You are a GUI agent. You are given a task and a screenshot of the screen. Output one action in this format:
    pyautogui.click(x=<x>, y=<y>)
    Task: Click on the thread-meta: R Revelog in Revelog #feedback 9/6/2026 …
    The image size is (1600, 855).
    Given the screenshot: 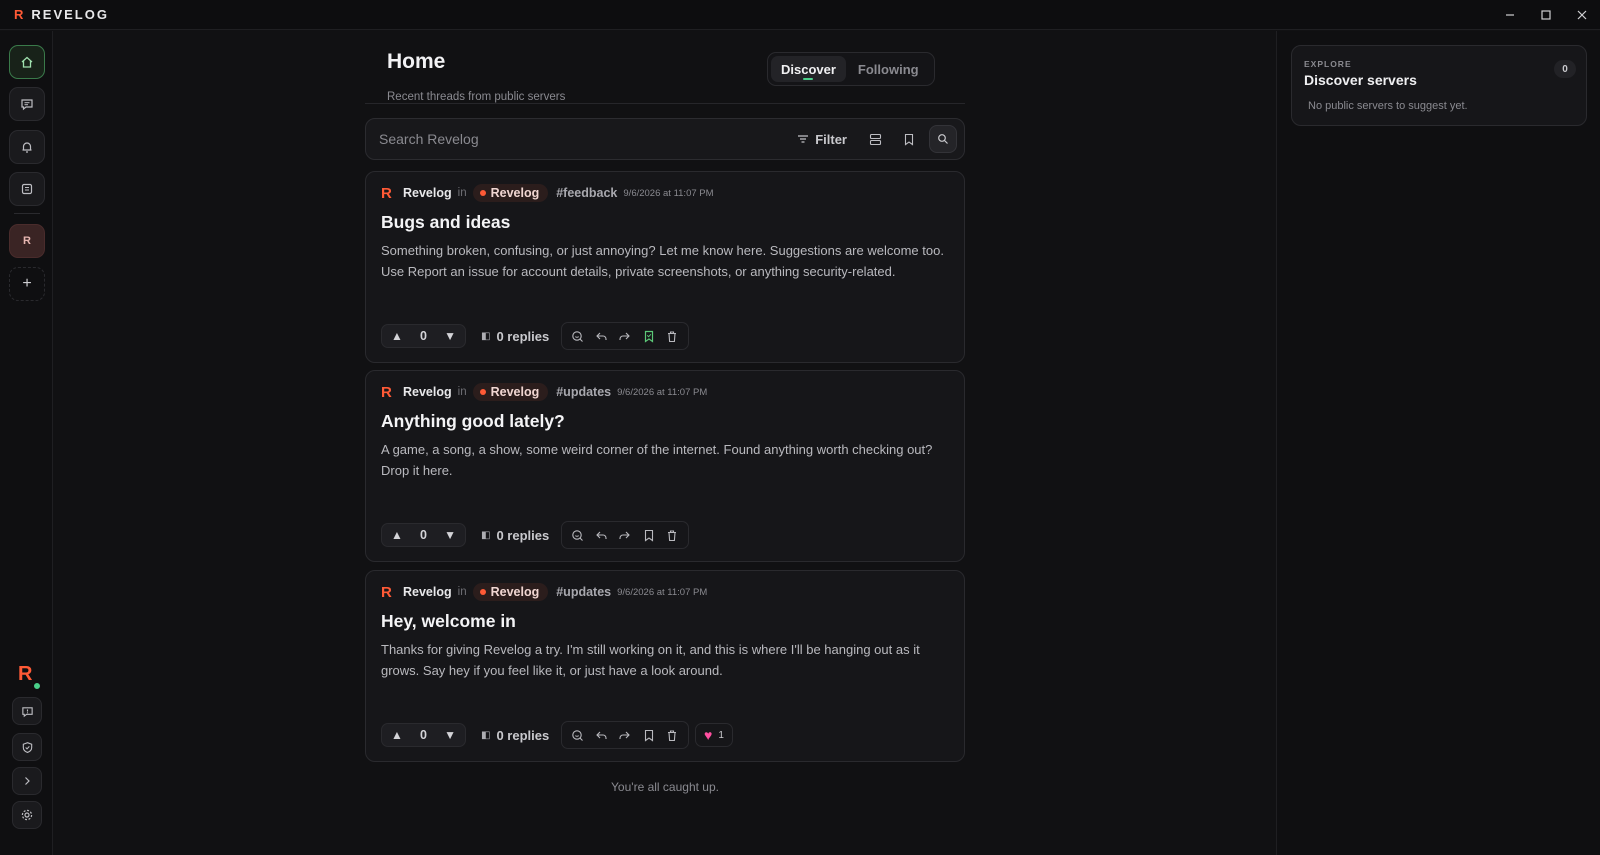 What is the action you would take?
    pyautogui.click(x=547, y=193)
    